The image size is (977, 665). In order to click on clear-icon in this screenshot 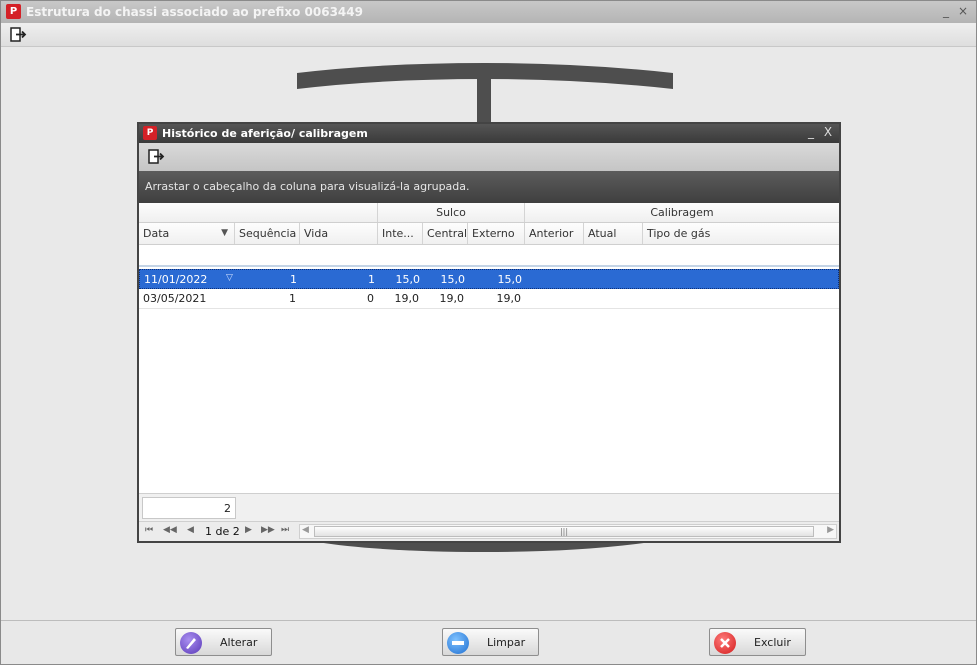, I will do `click(458, 643)`.